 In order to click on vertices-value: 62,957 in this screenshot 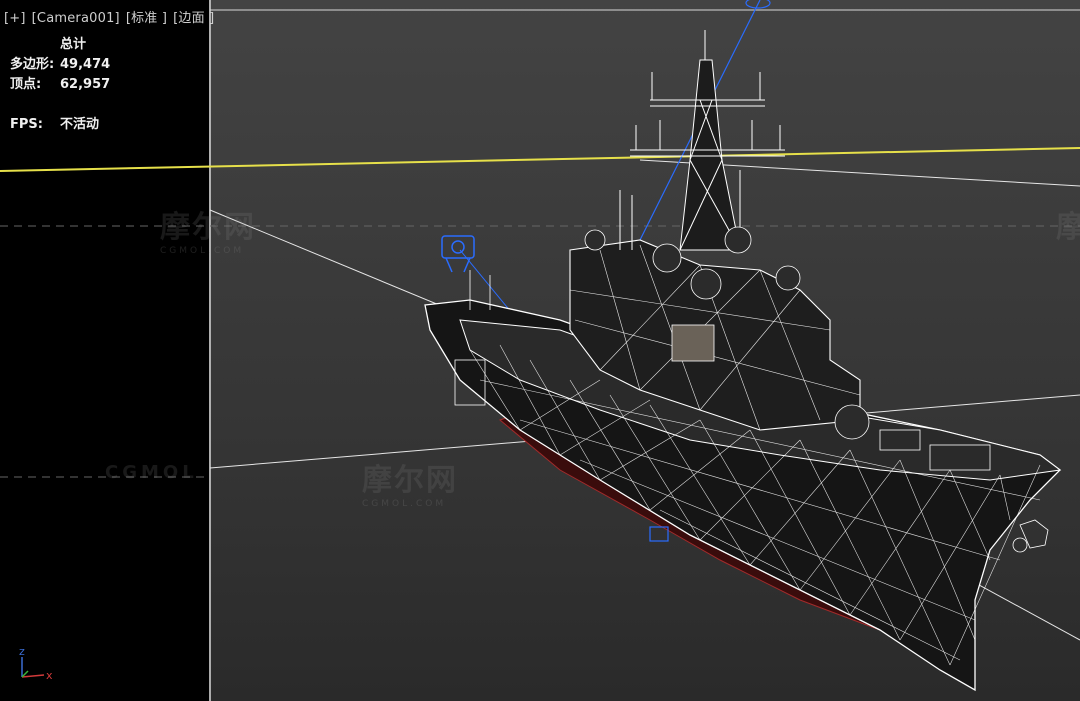, I will do `click(85, 84)`.